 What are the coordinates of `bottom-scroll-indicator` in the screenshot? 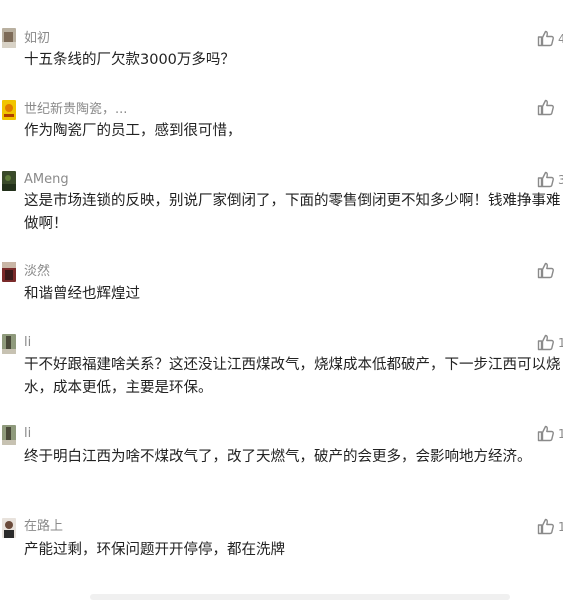 It's located at (300, 597).